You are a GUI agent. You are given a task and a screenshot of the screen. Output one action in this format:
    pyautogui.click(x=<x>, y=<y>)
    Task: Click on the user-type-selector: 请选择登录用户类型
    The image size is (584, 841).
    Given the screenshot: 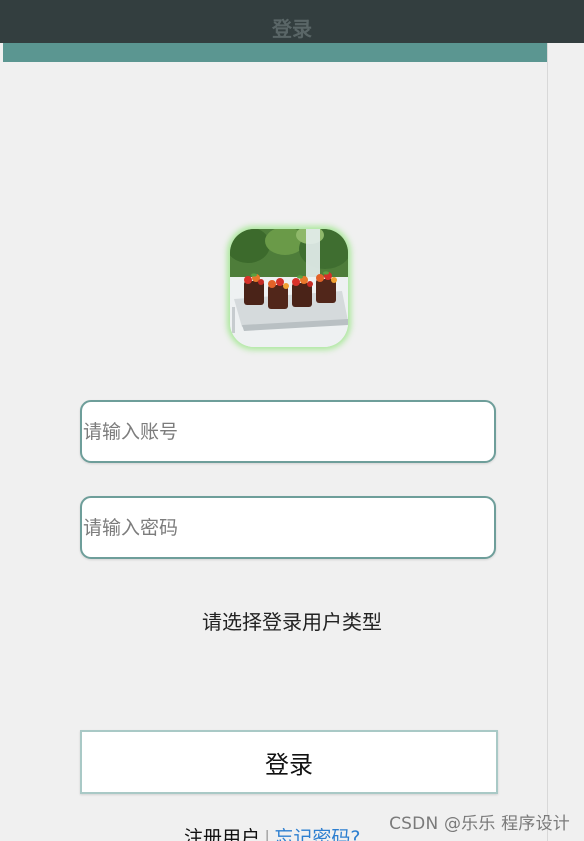 What is the action you would take?
    pyautogui.click(x=292, y=622)
    